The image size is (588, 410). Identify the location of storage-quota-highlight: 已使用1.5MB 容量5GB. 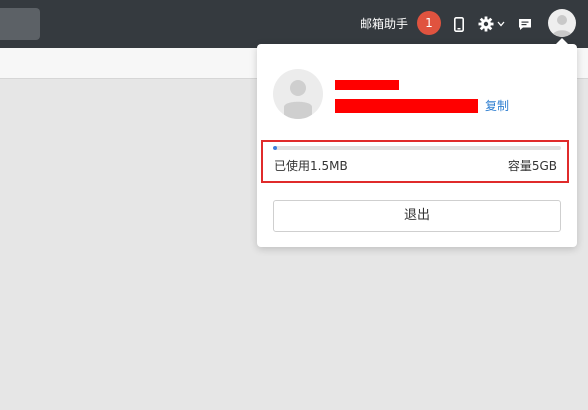
(415, 161).